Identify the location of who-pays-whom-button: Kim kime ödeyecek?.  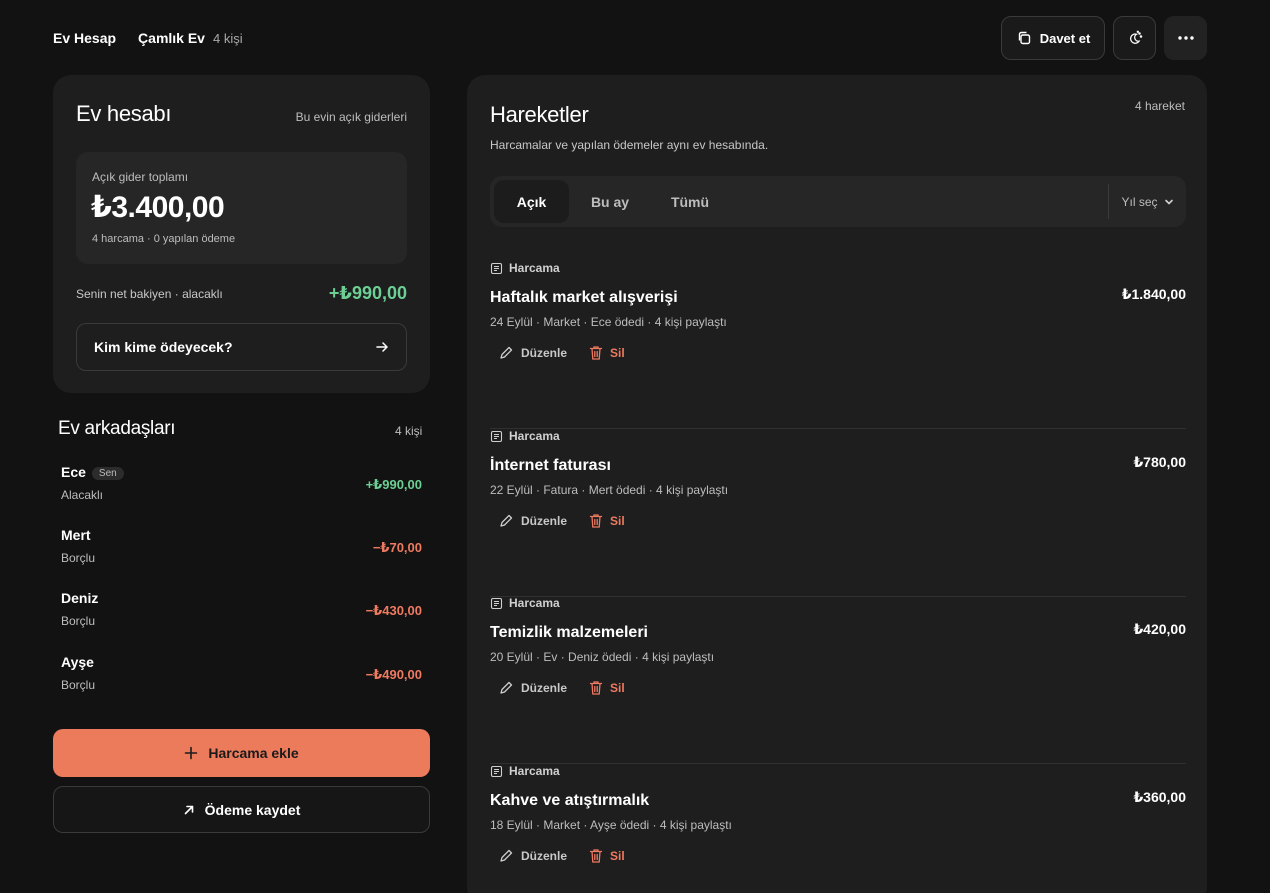
(241, 347).